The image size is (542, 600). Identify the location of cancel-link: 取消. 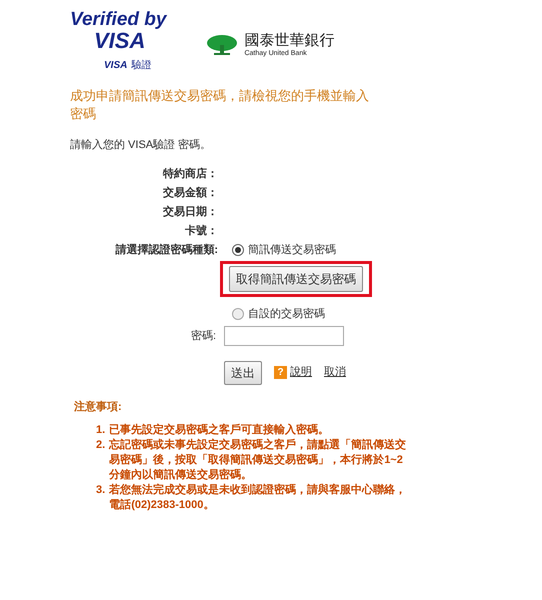
(335, 372).